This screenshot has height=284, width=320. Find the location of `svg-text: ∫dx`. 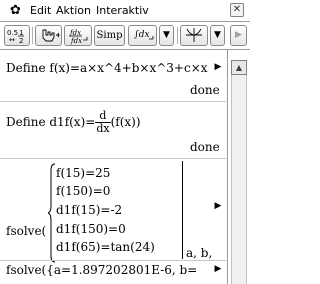

svg-text: ∫dx is located at coordinates (142, 35).